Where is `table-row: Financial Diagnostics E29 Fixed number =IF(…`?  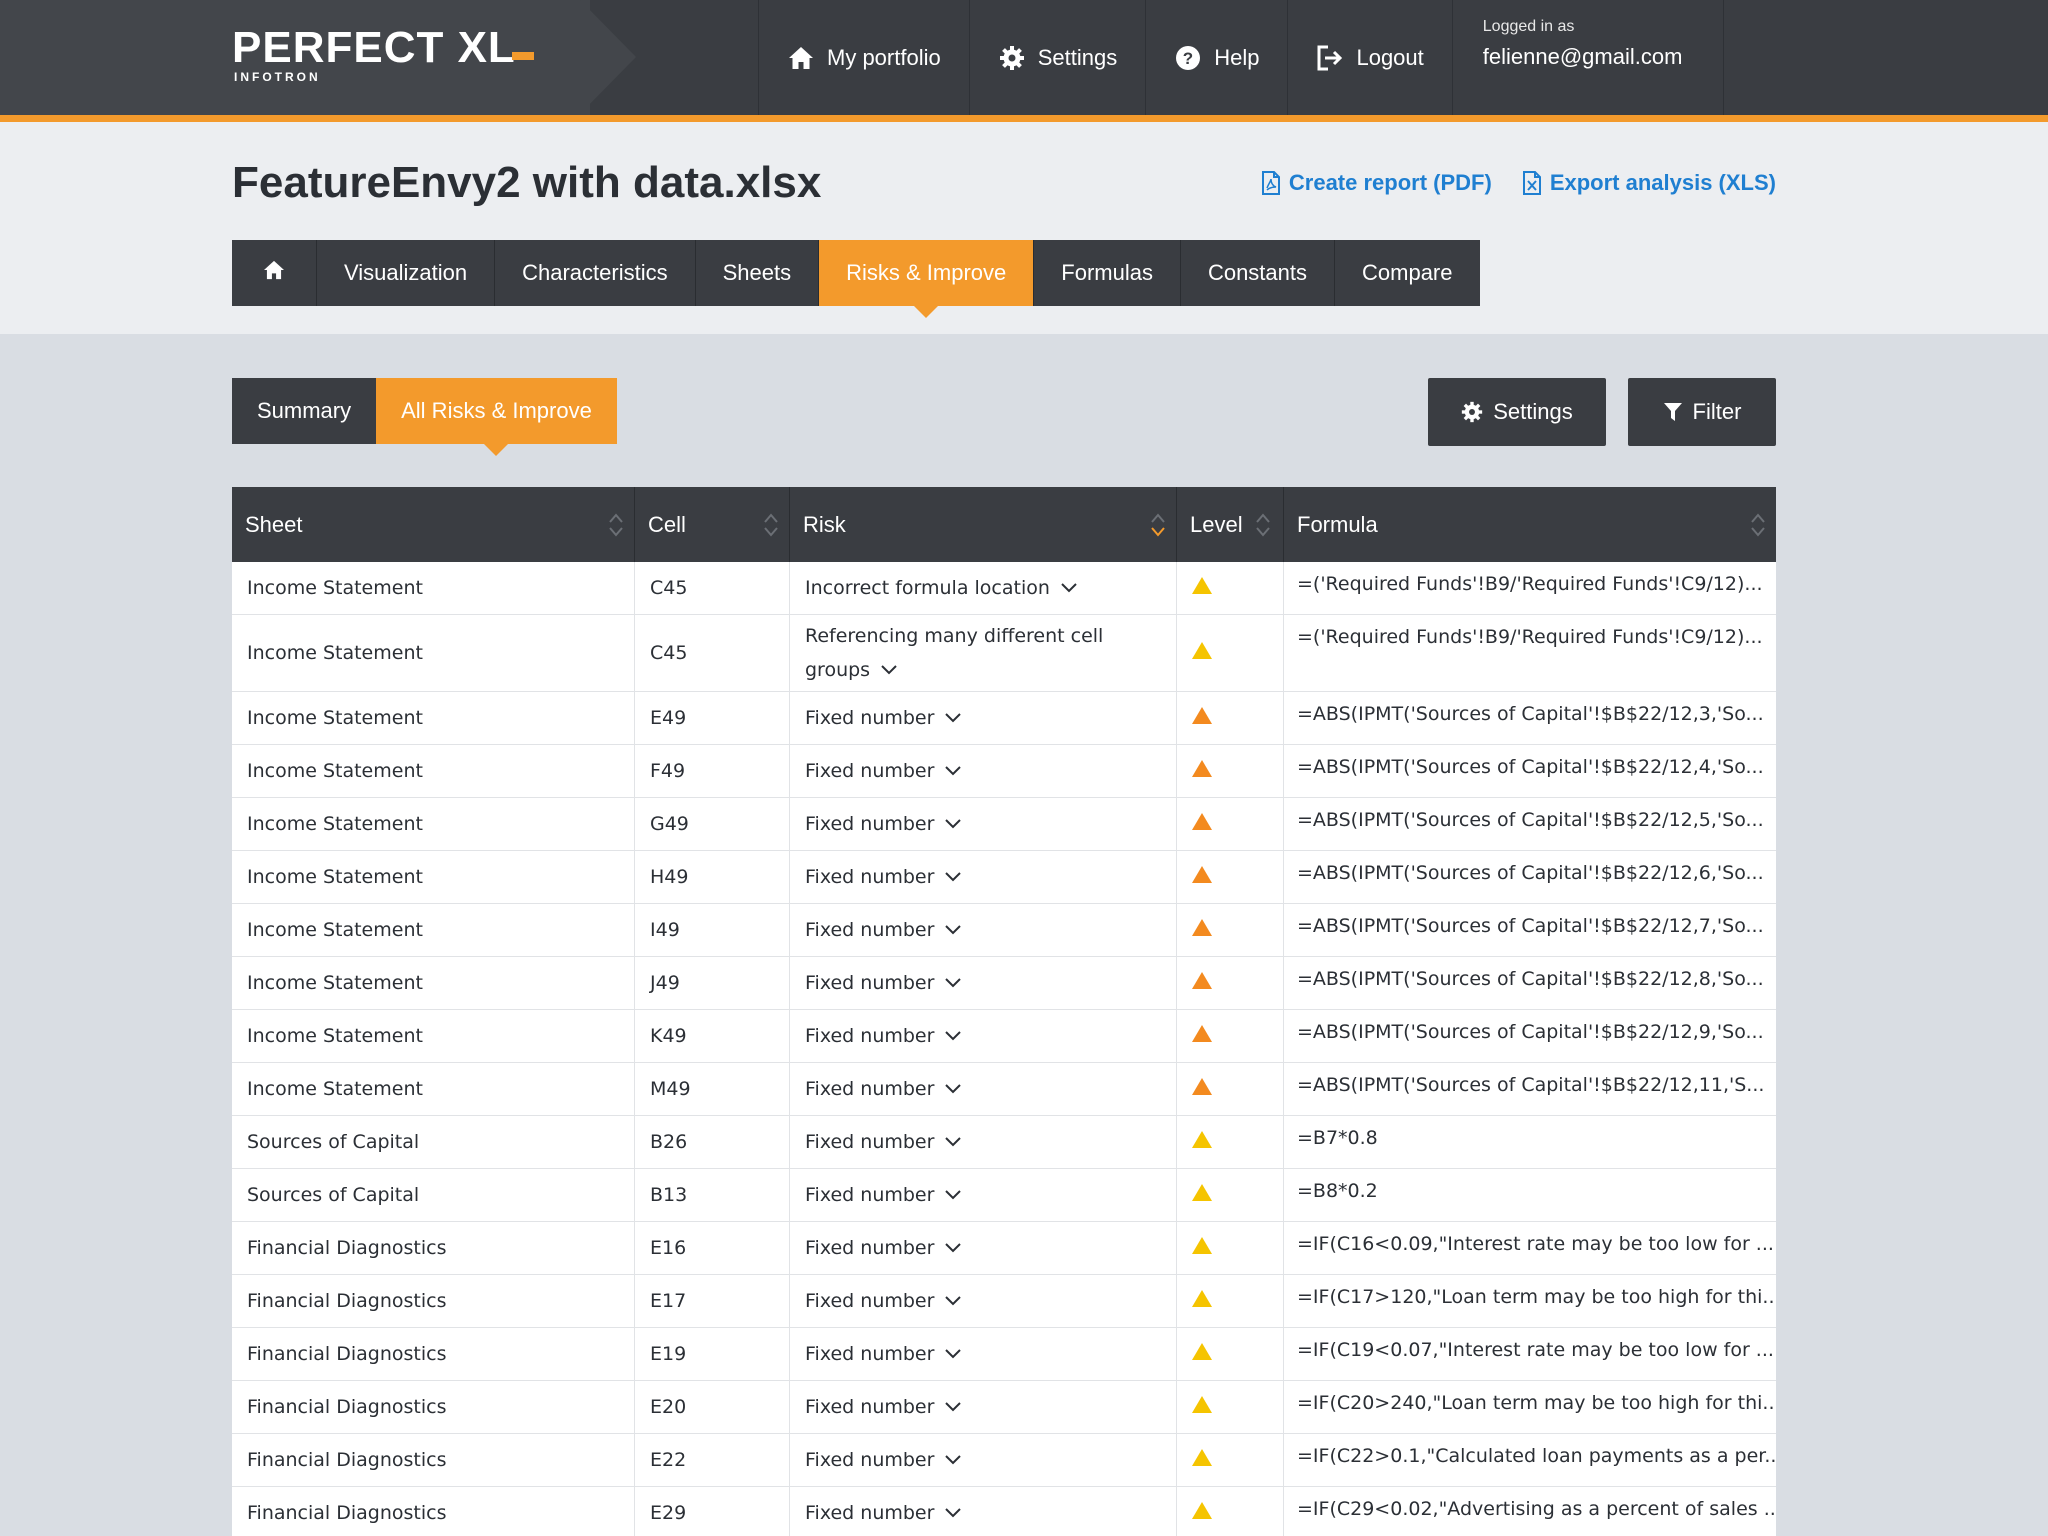 table-row: Financial Diagnostics E29 Fixed number =IF(… is located at coordinates (1004, 1511).